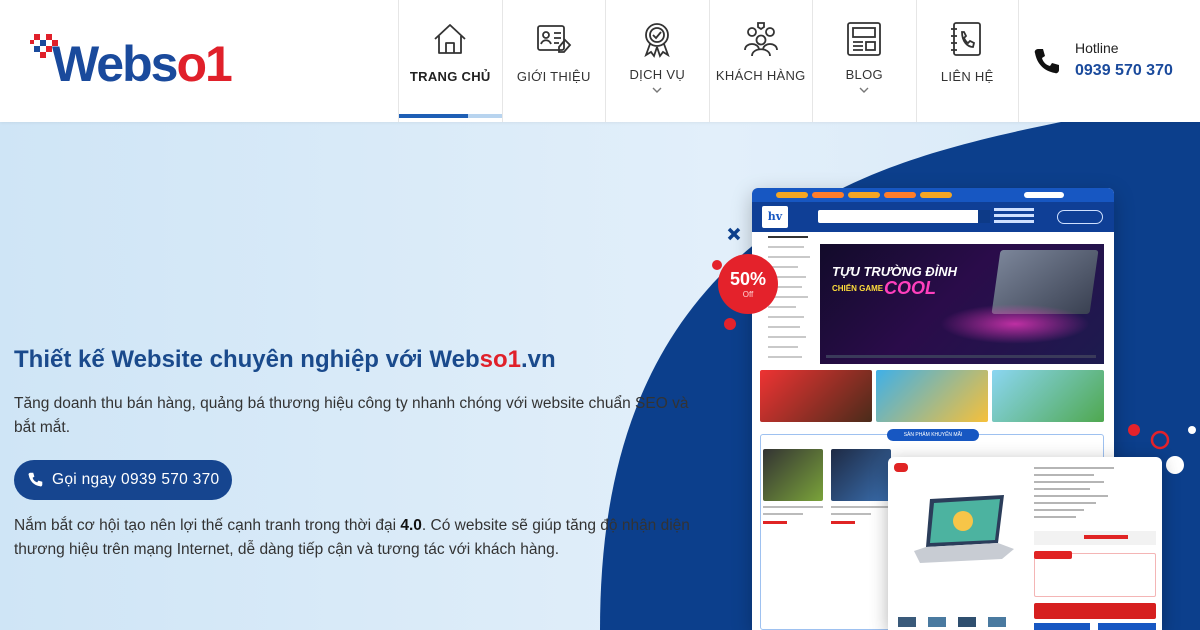 The height and width of the screenshot is (630, 1200). Describe the element at coordinates (450, 61) in the screenshot. I see `nav-item-home: TRANG CHỦ` at that location.